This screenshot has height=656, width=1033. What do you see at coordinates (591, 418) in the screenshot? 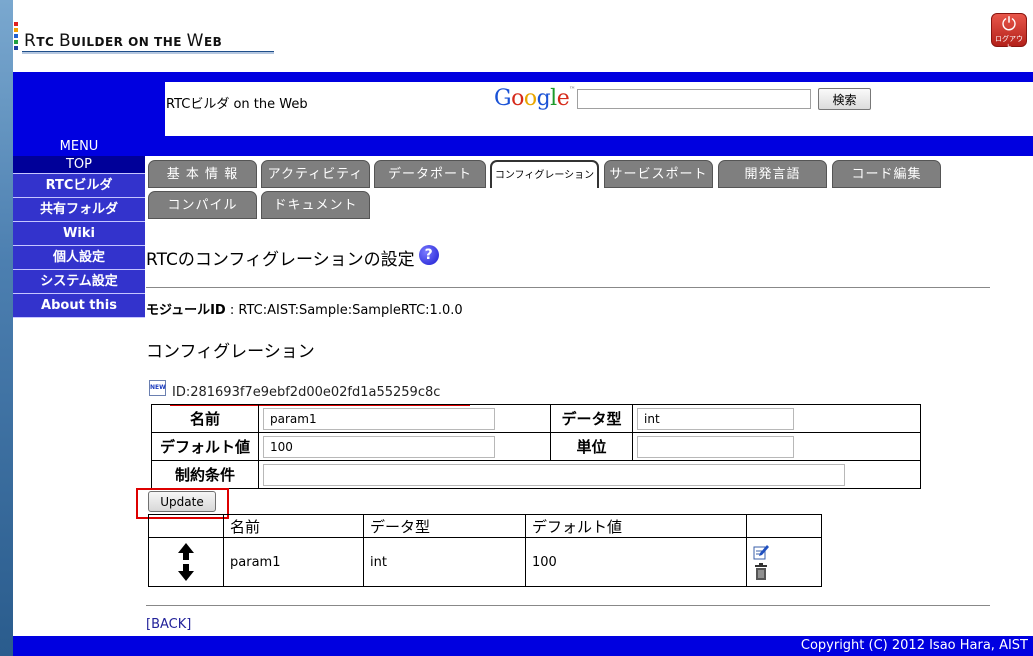
I see `type-label: データ型` at bounding box center [591, 418].